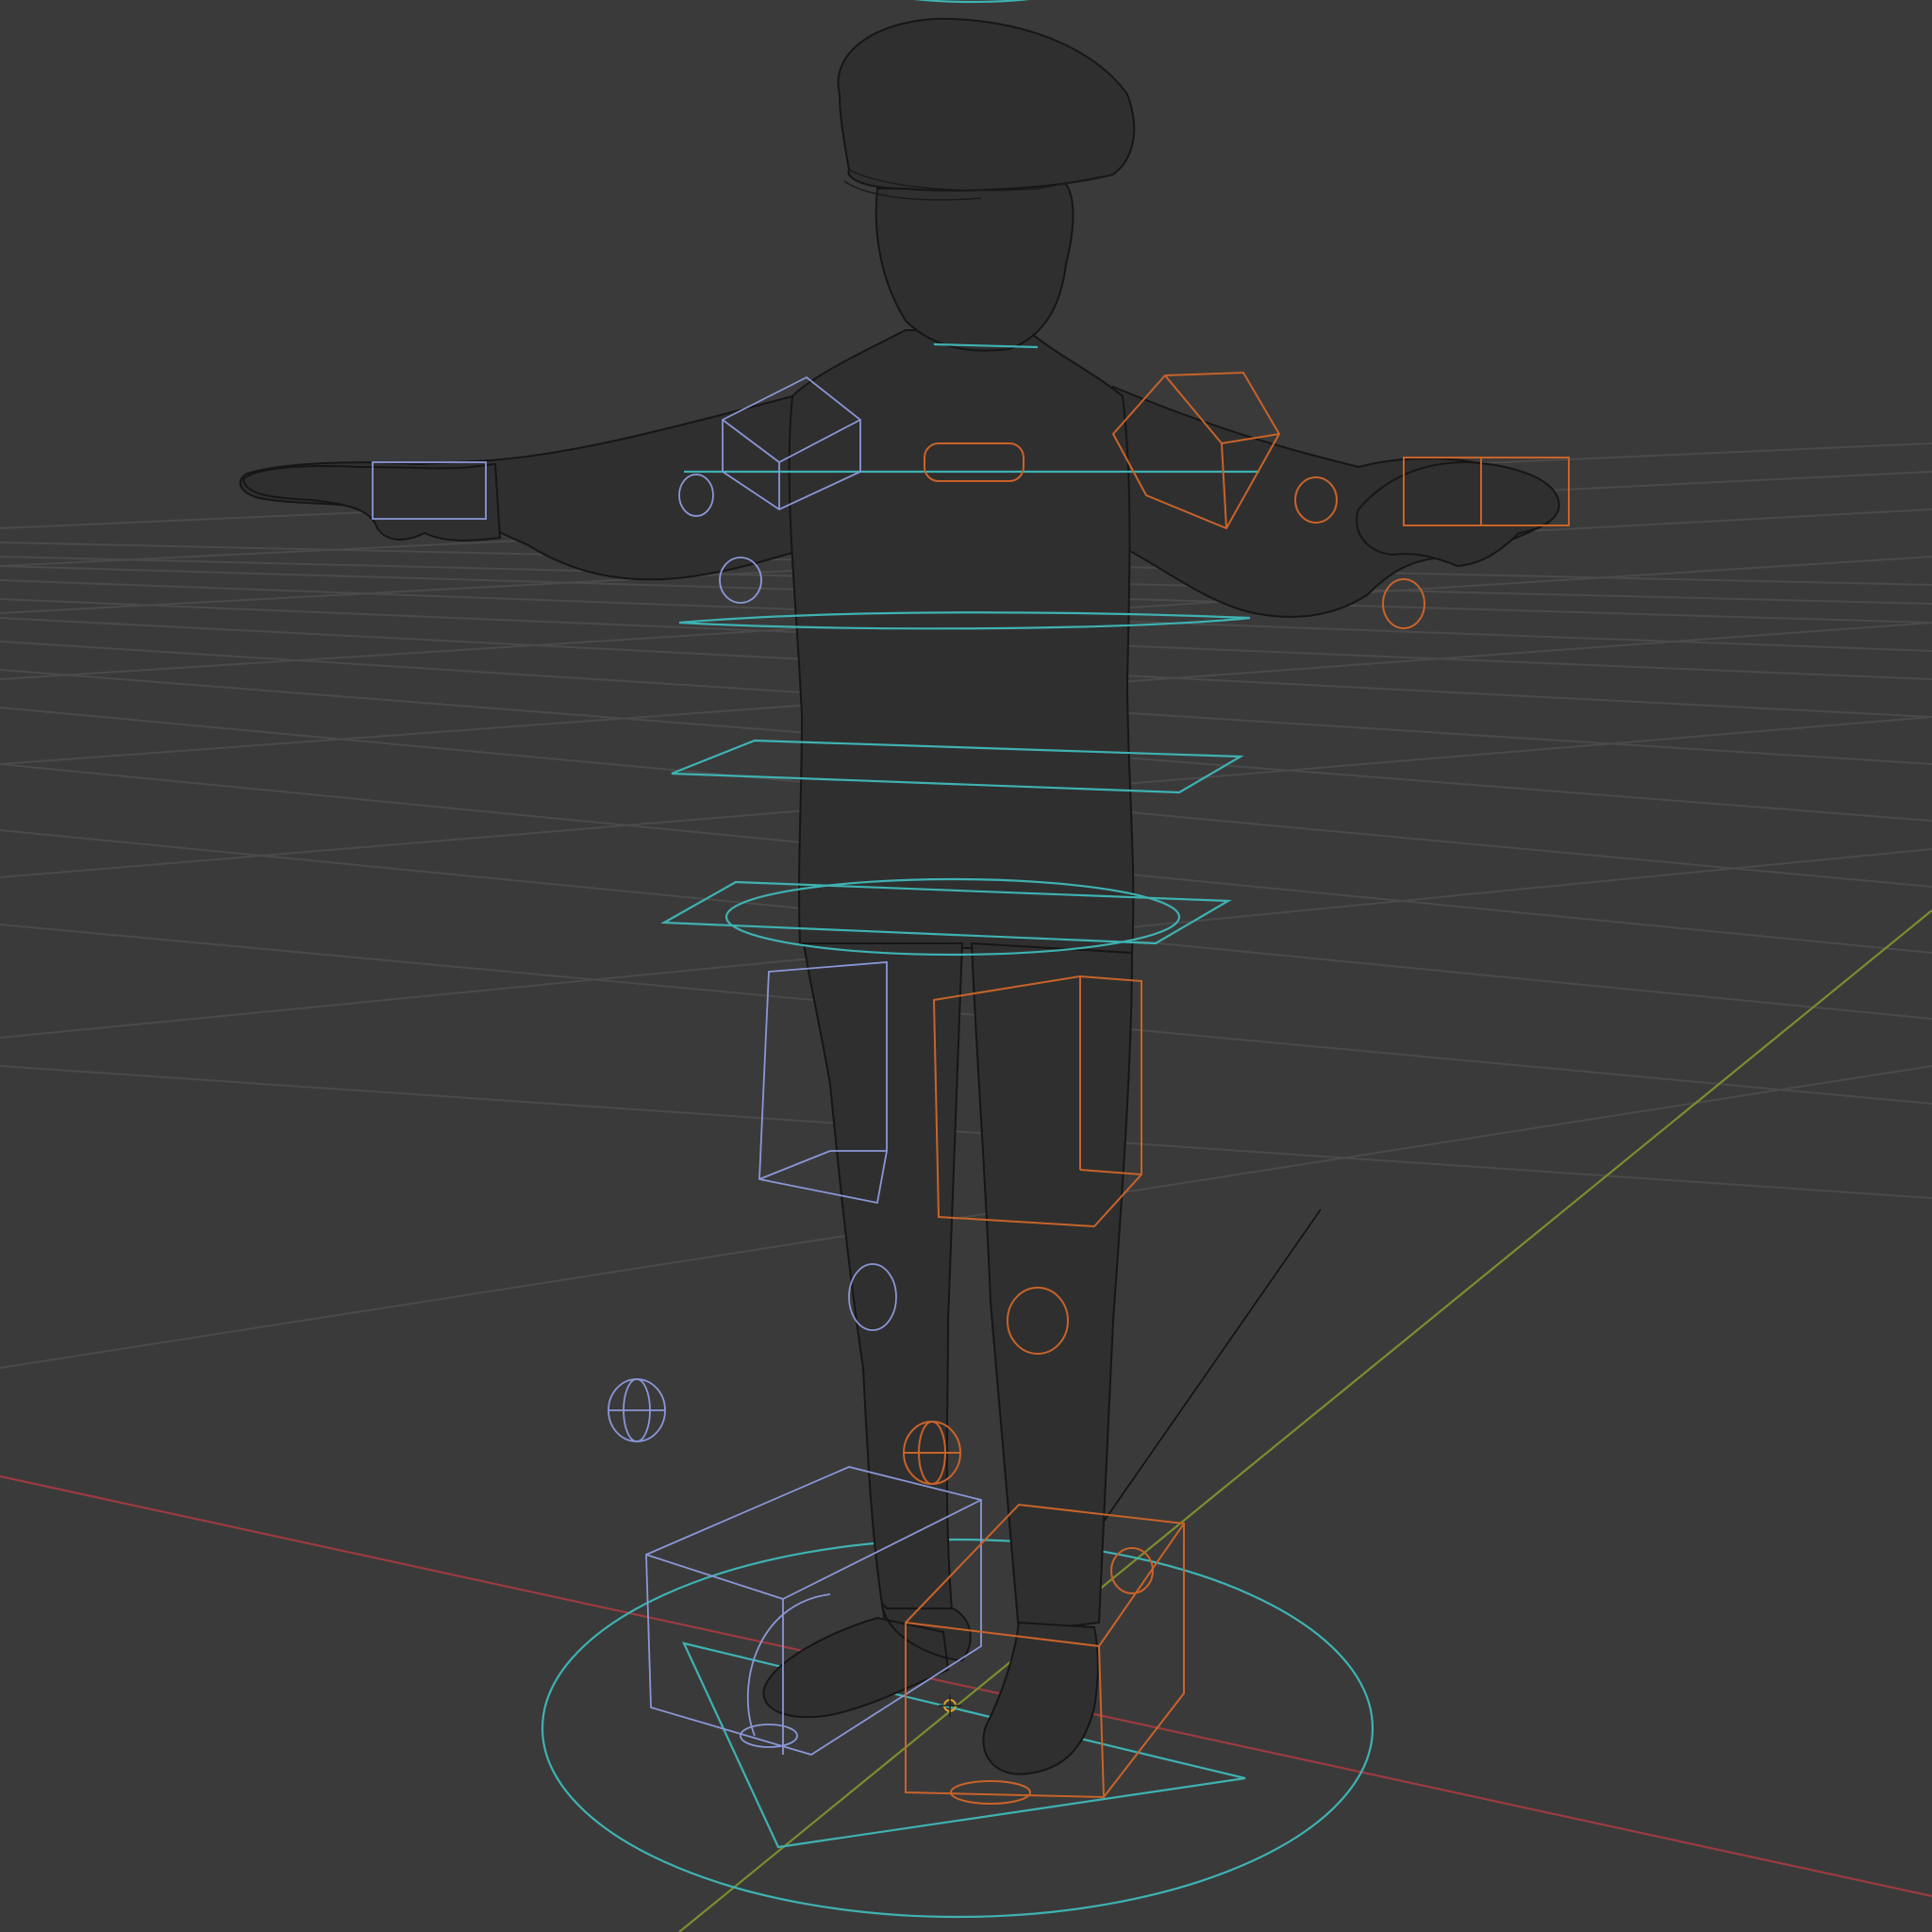 This screenshot has height=1932, width=1932. I want to click on right-arm-pole-control, so click(1403, 604).